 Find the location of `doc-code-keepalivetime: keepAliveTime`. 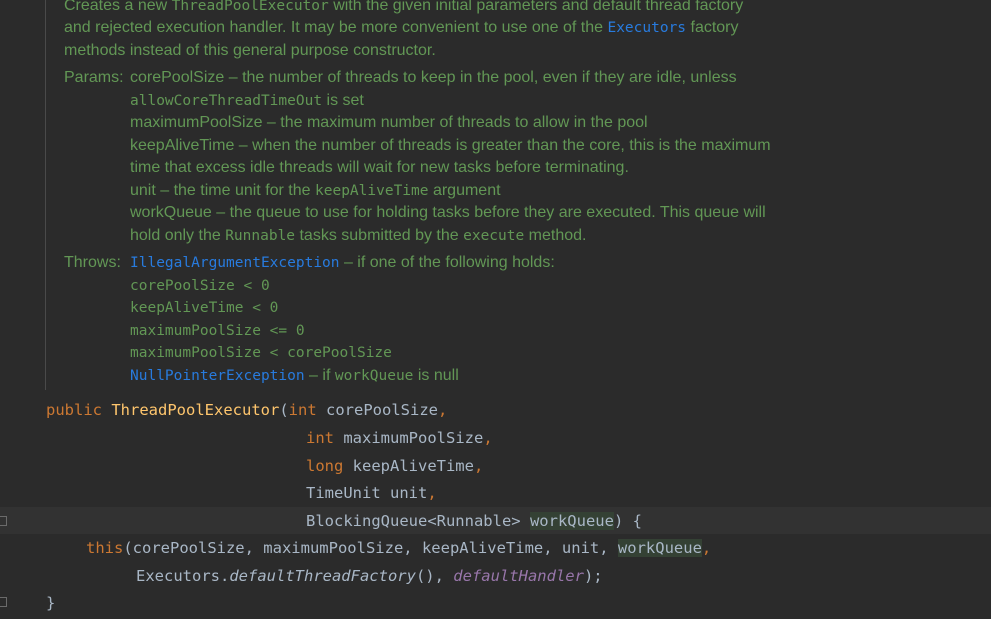

doc-code-keepalivetime: keepAliveTime is located at coordinates (372, 191).